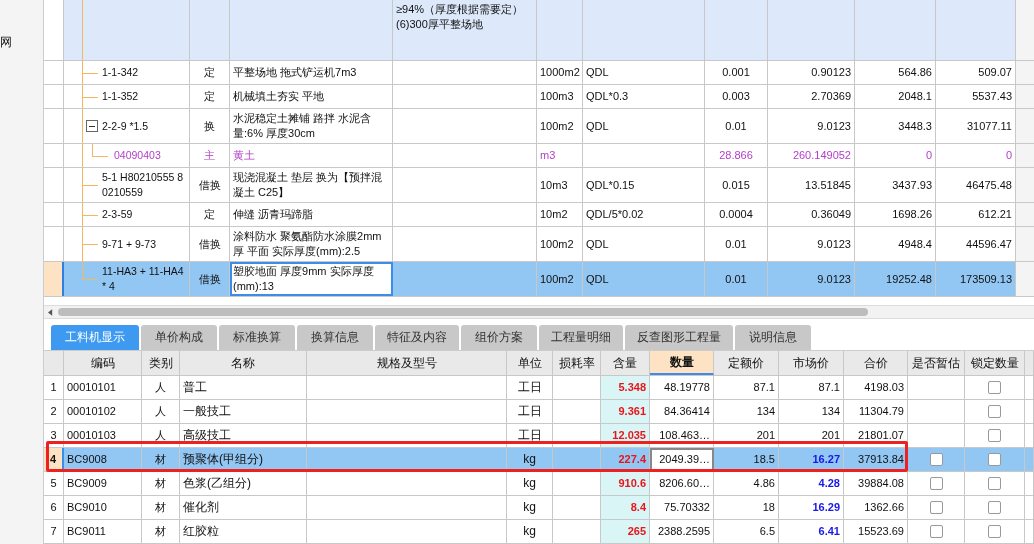 This screenshot has width=1034, height=544. What do you see at coordinates (936, 363) in the screenshot?
I see `column-header: 是否暂估` at bounding box center [936, 363].